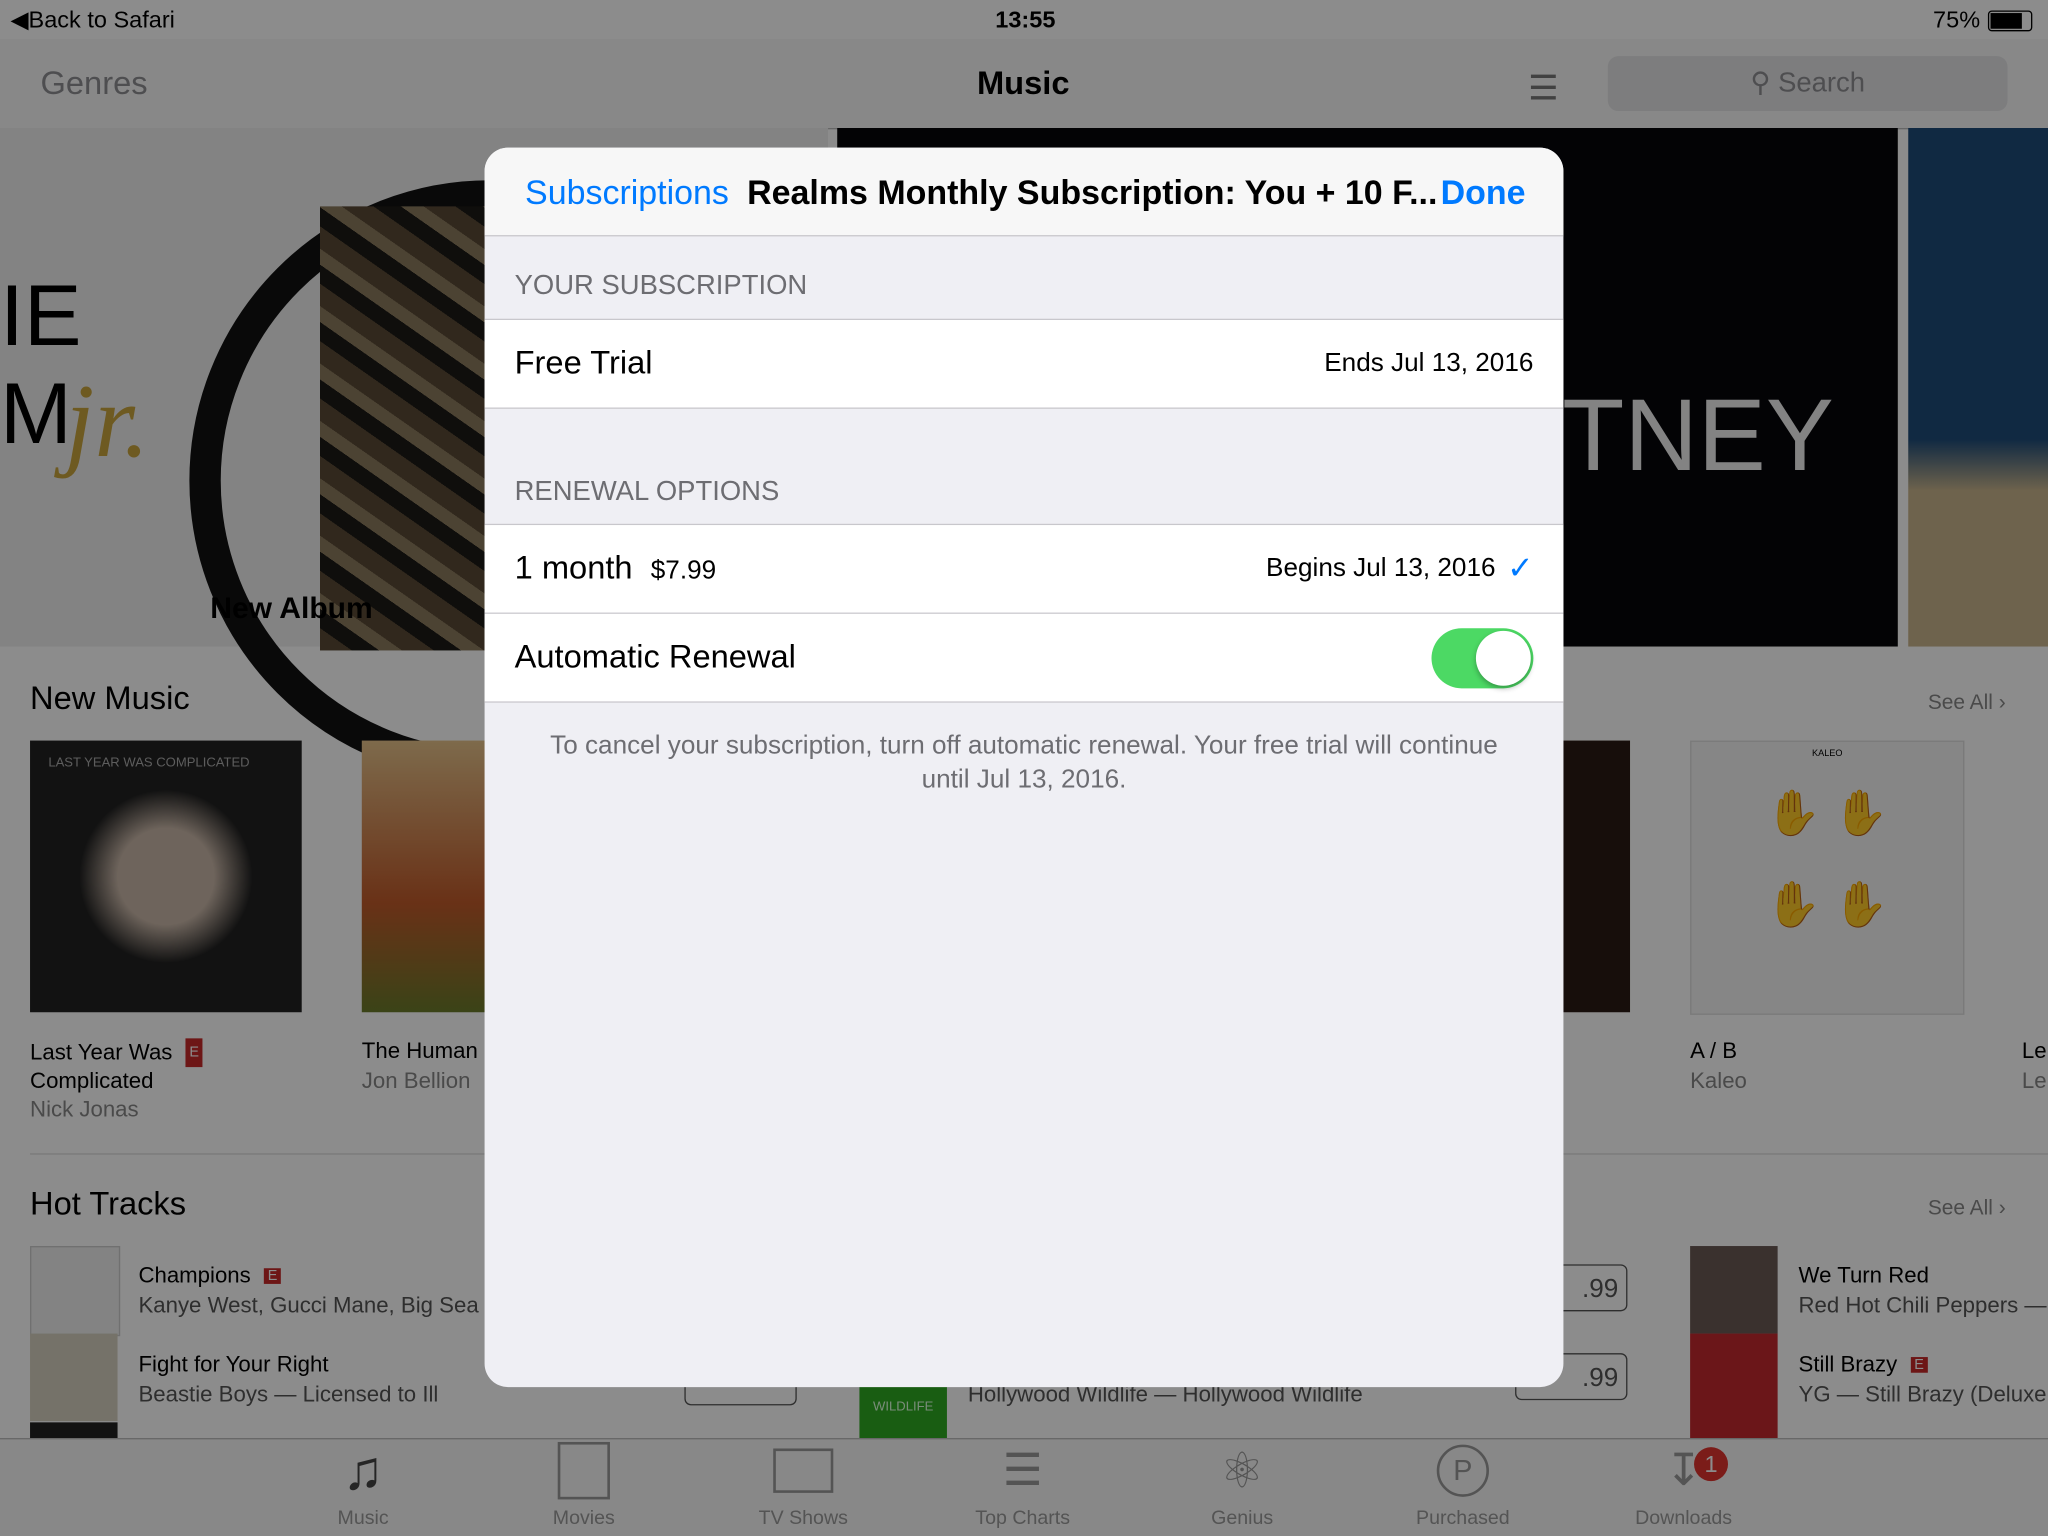  I want to click on automatic-renewal-toggle, so click(1482, 658).